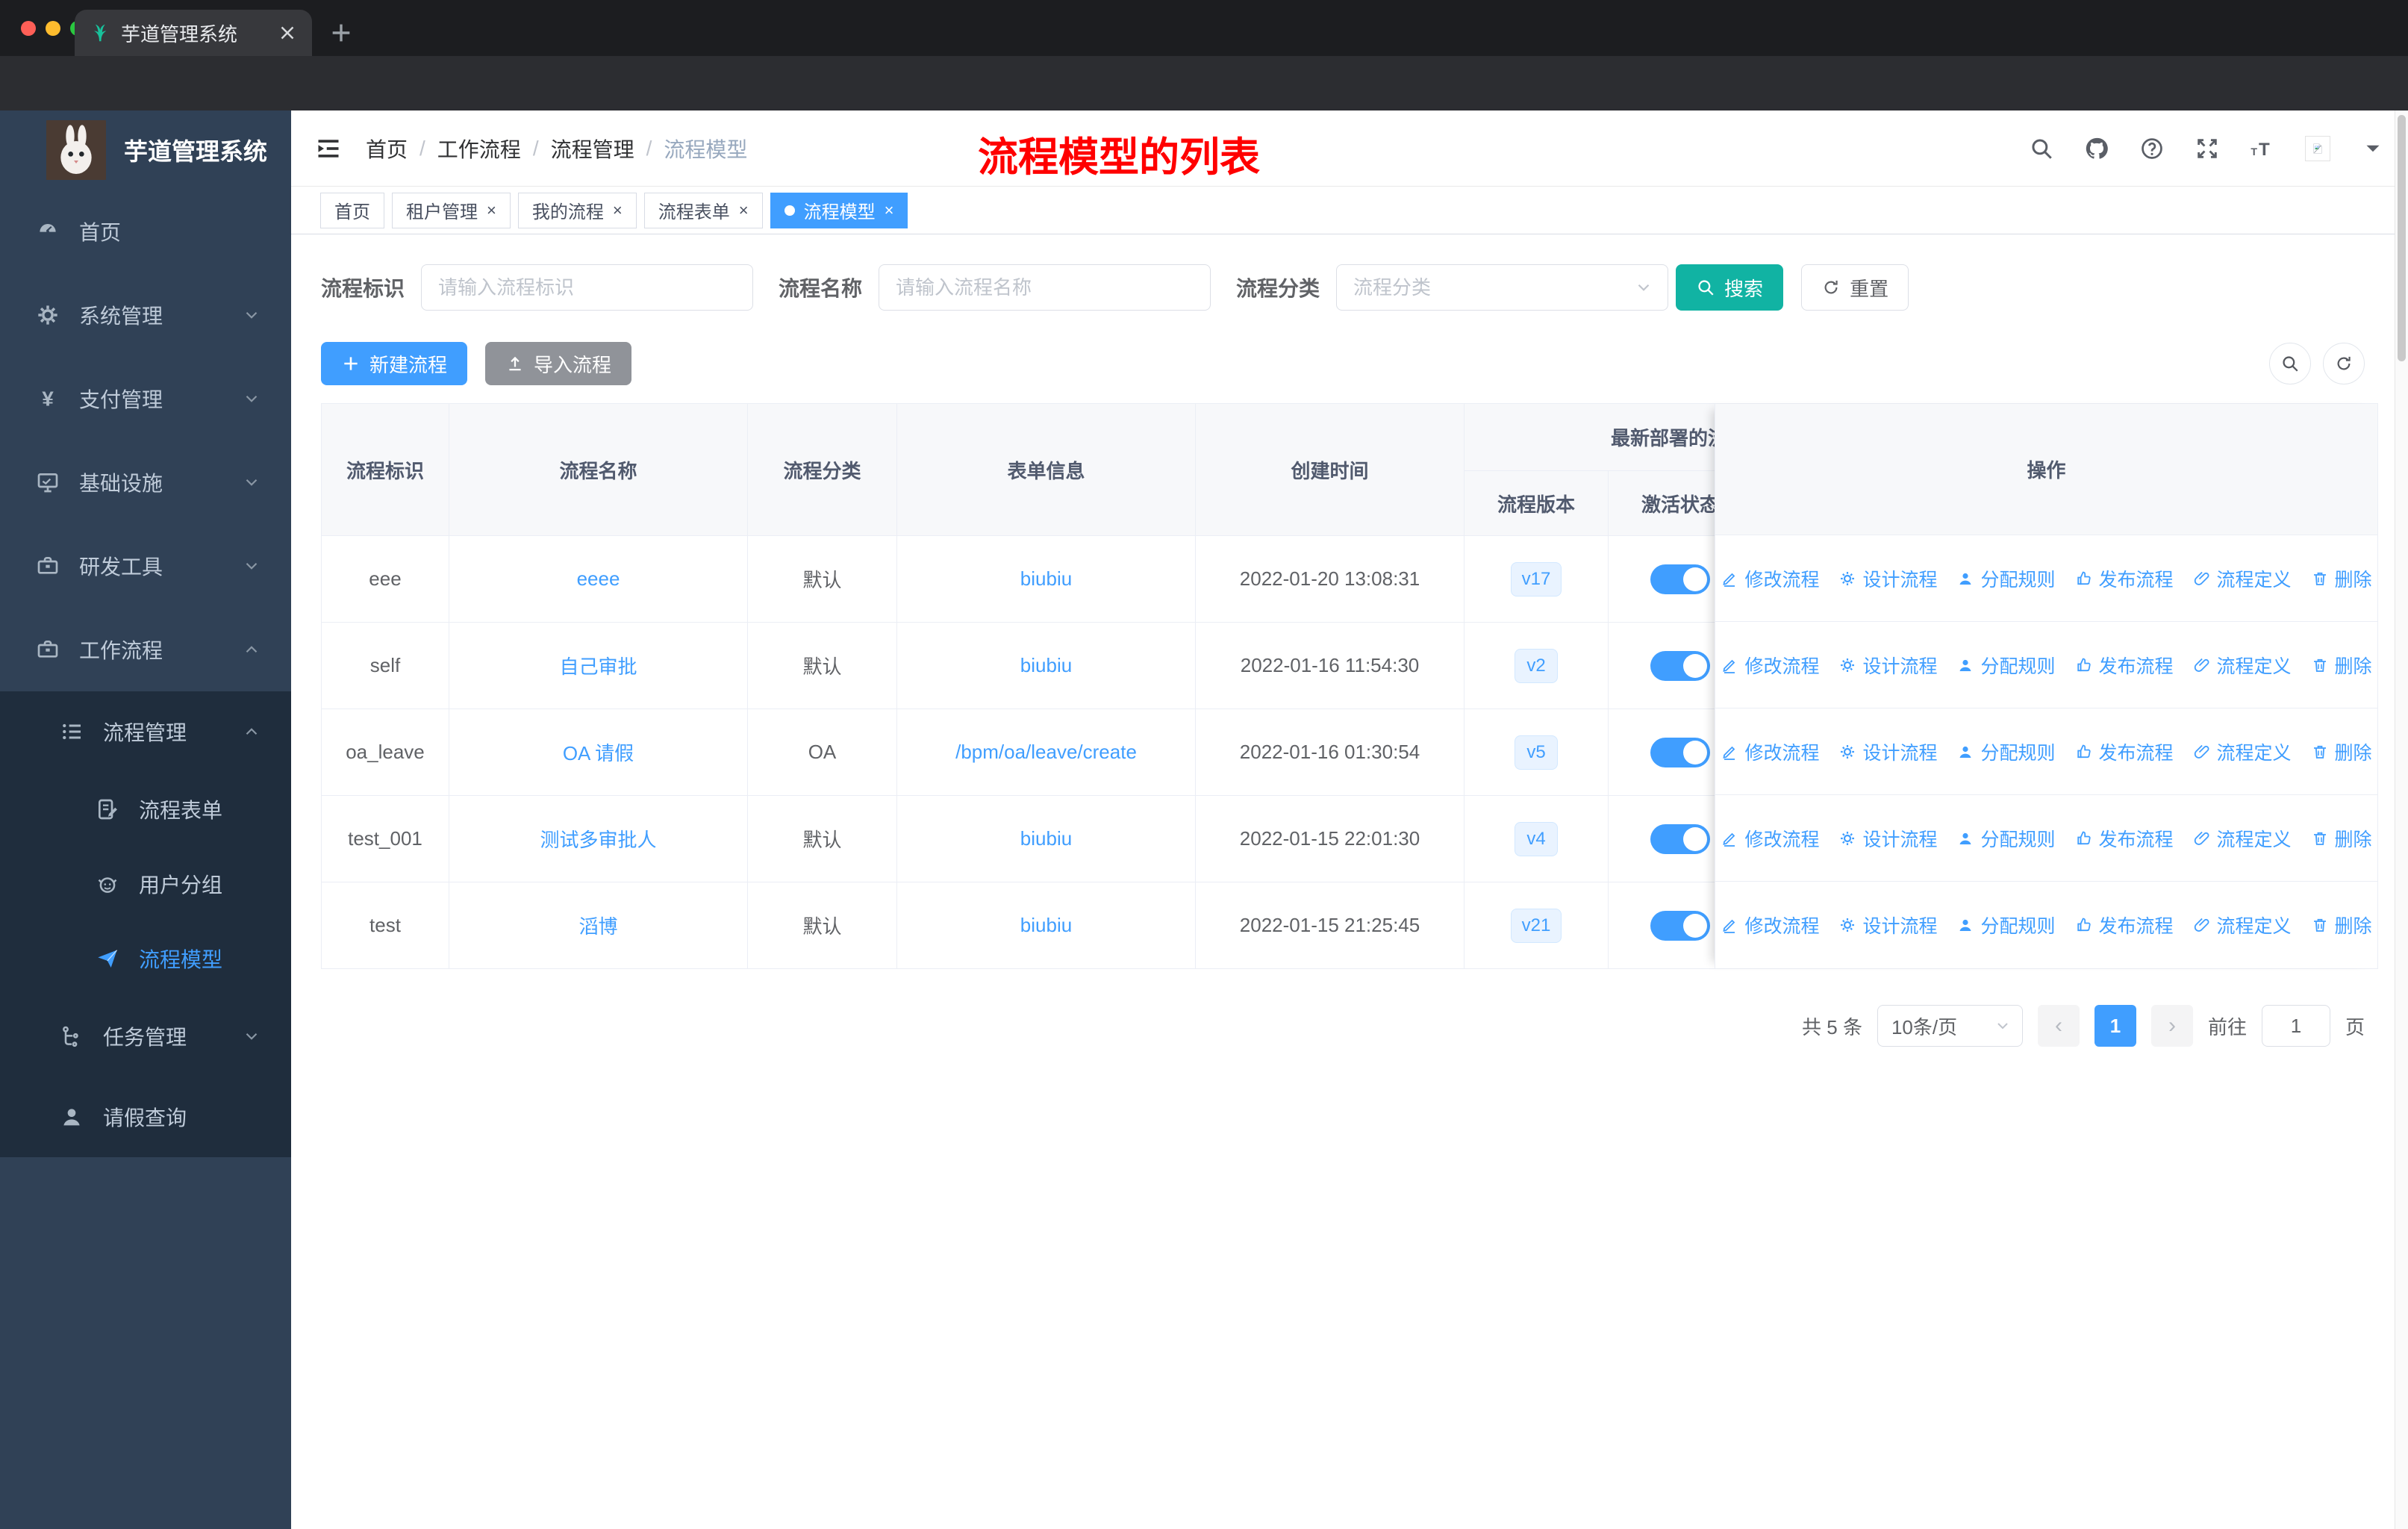 This screenshot has width=2408, height=1529. I want to click on flow-name-link: 滔博, so click(597, 926).